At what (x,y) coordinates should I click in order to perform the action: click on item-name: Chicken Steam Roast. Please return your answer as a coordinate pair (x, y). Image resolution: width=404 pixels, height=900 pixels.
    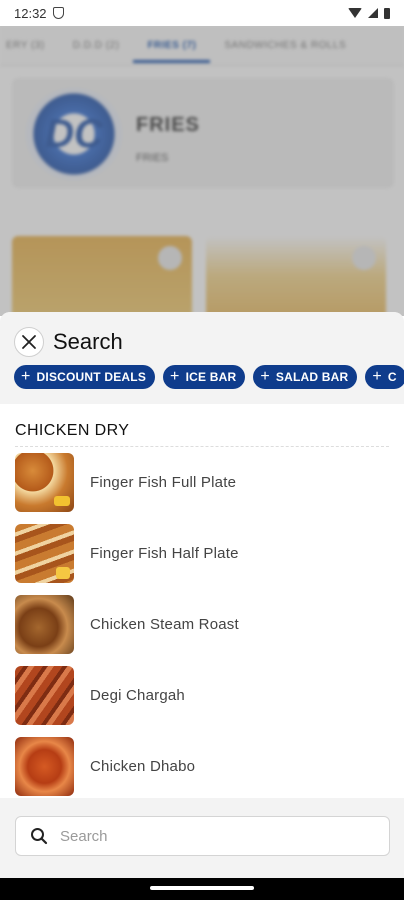
    Looking at the image, I should click on (164, 624).